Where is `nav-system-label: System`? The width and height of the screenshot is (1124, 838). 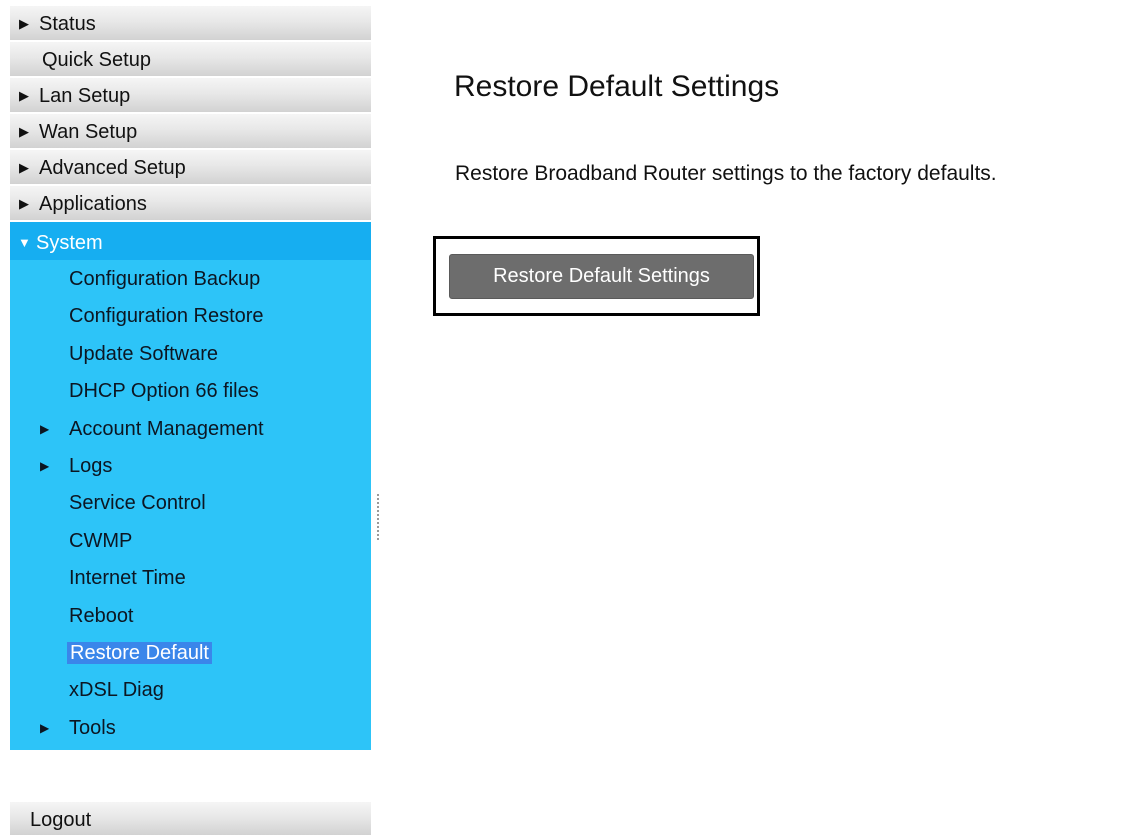
nav-system-label: System is located at coordinates (69, 243).